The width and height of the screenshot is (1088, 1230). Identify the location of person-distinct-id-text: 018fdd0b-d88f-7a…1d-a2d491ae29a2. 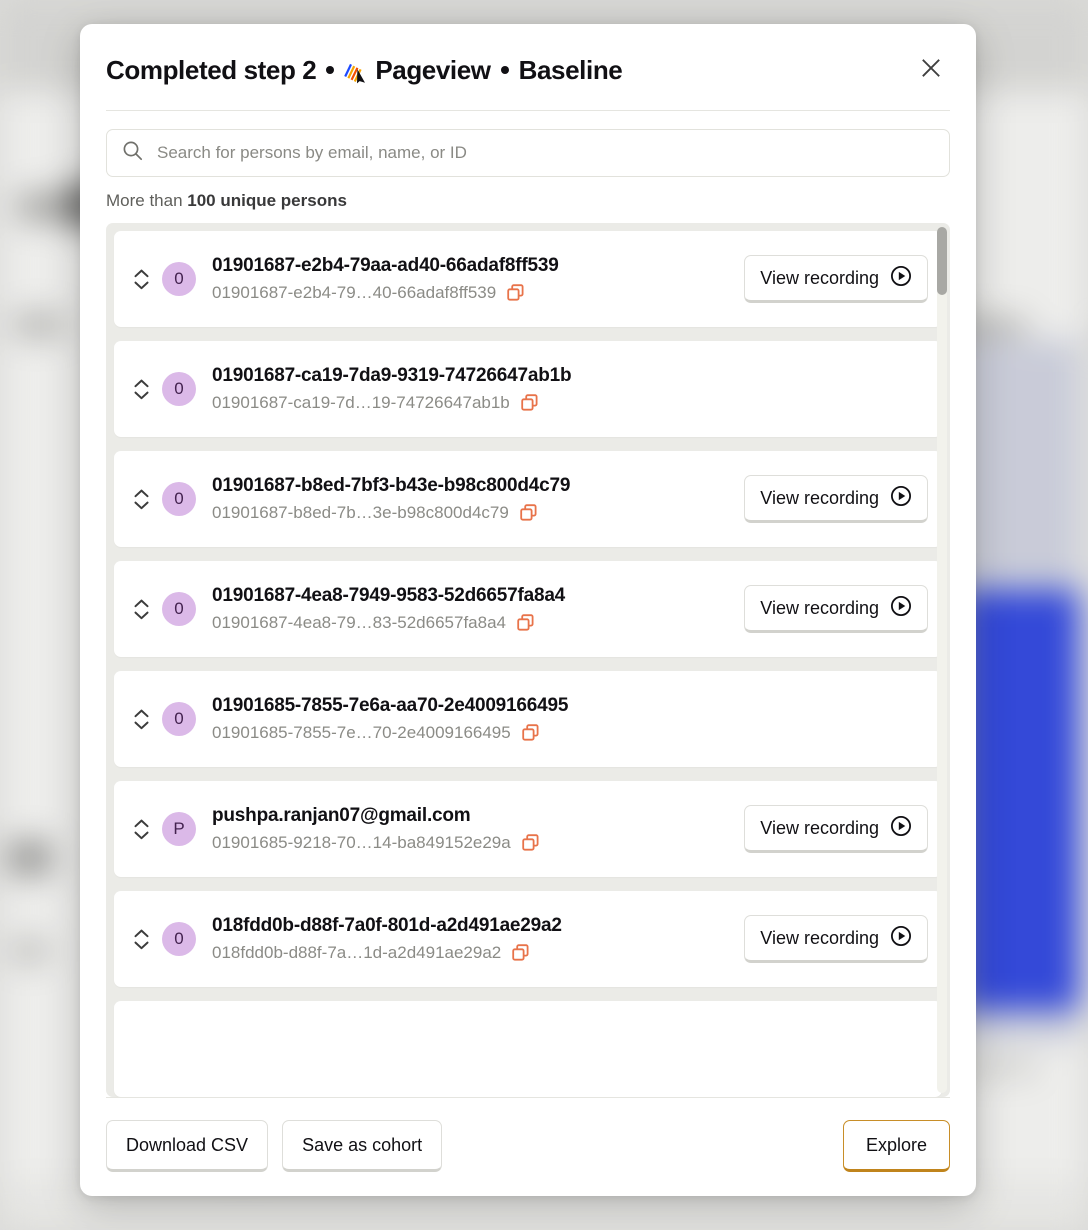
(357, 952).